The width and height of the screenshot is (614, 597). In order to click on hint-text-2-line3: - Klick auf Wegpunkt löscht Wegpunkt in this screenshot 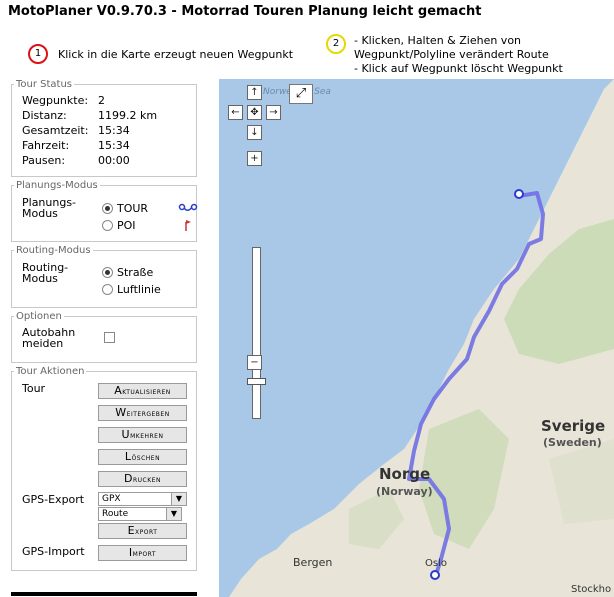, I will do `click(458, 68)`.